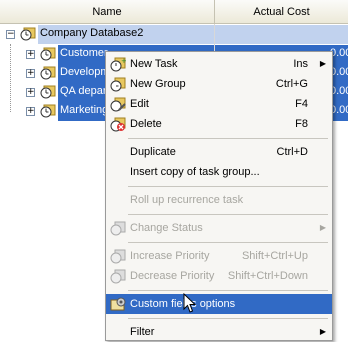 The height and width of the screenshot is (342, 348). Describe the element at coordinates (118, 104) in the screenshot. I see `edit-icon` at that location.